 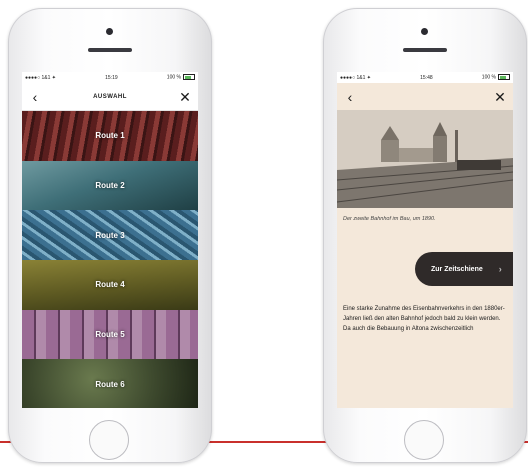 I want to click on route-item-6: Route 6, so click(x=110, y=383).